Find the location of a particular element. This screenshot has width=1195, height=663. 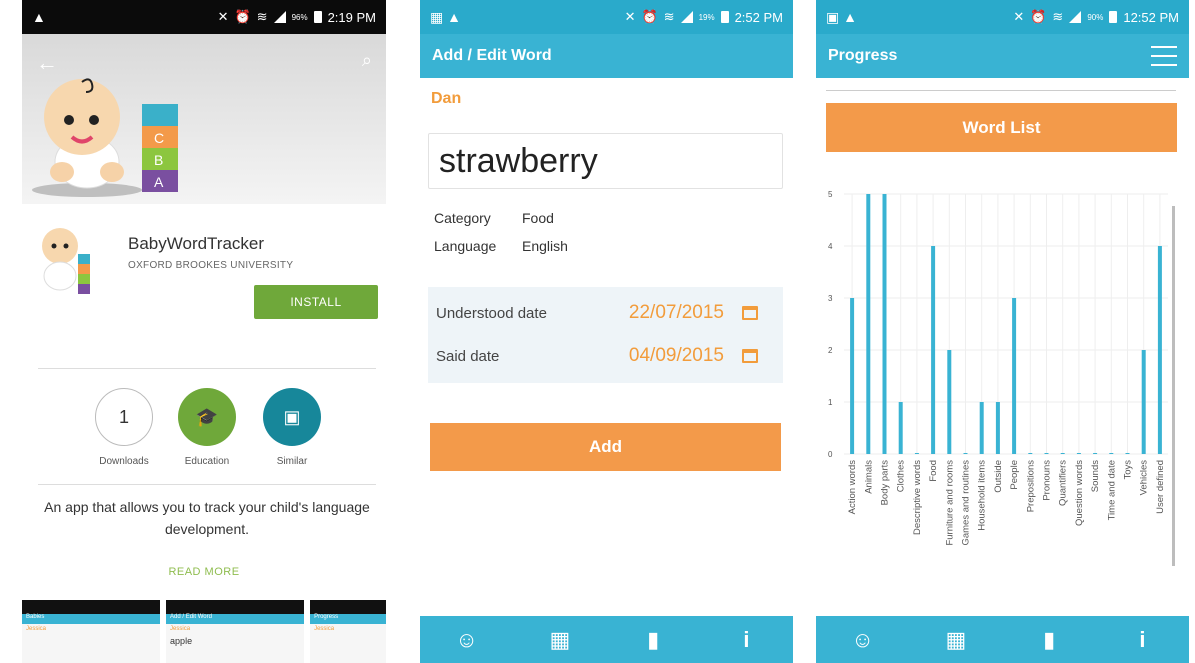

bar-descriptive-words is located at coordinates (916, 453).